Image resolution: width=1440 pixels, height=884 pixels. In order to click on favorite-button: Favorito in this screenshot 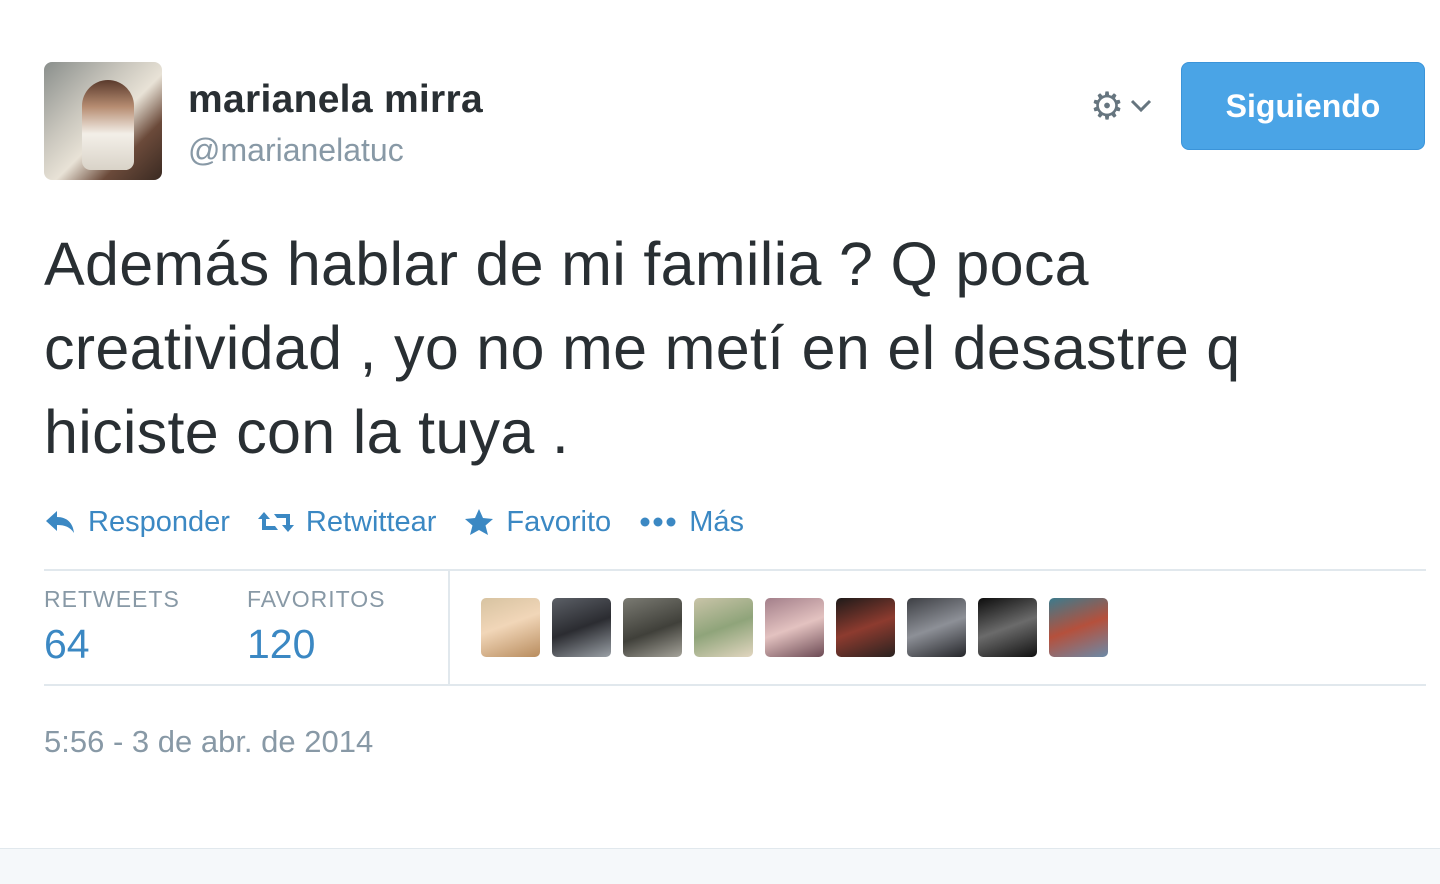, I will do `click(537, 522)`.